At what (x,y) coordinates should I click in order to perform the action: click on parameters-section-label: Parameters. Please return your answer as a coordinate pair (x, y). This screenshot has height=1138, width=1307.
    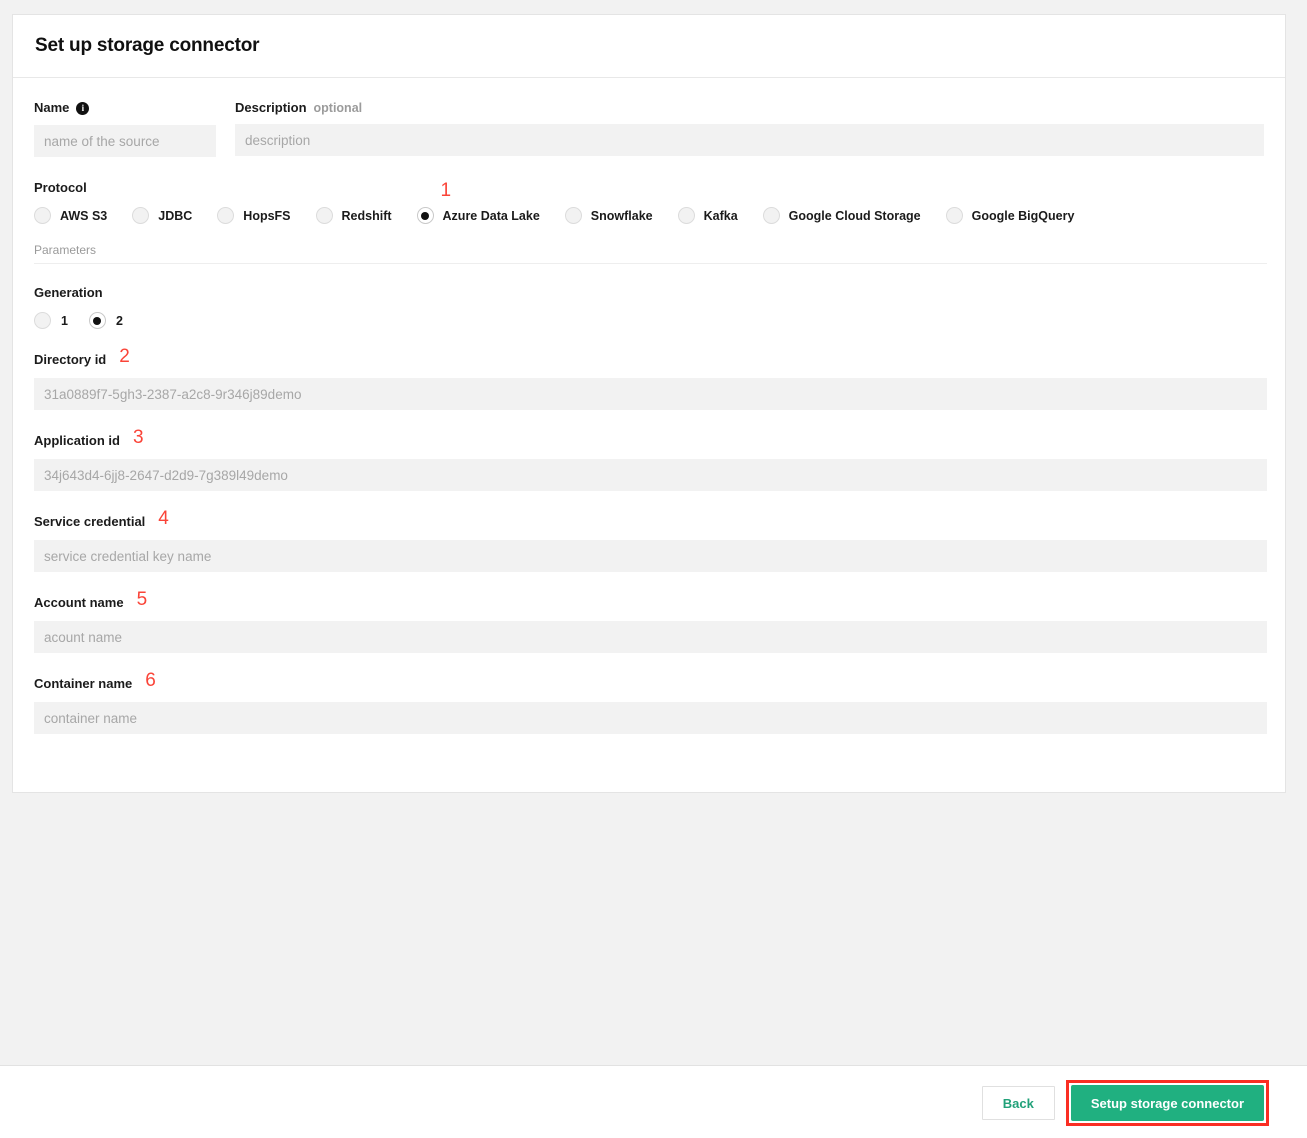
    Looking at the image, I should click on (65, 250).